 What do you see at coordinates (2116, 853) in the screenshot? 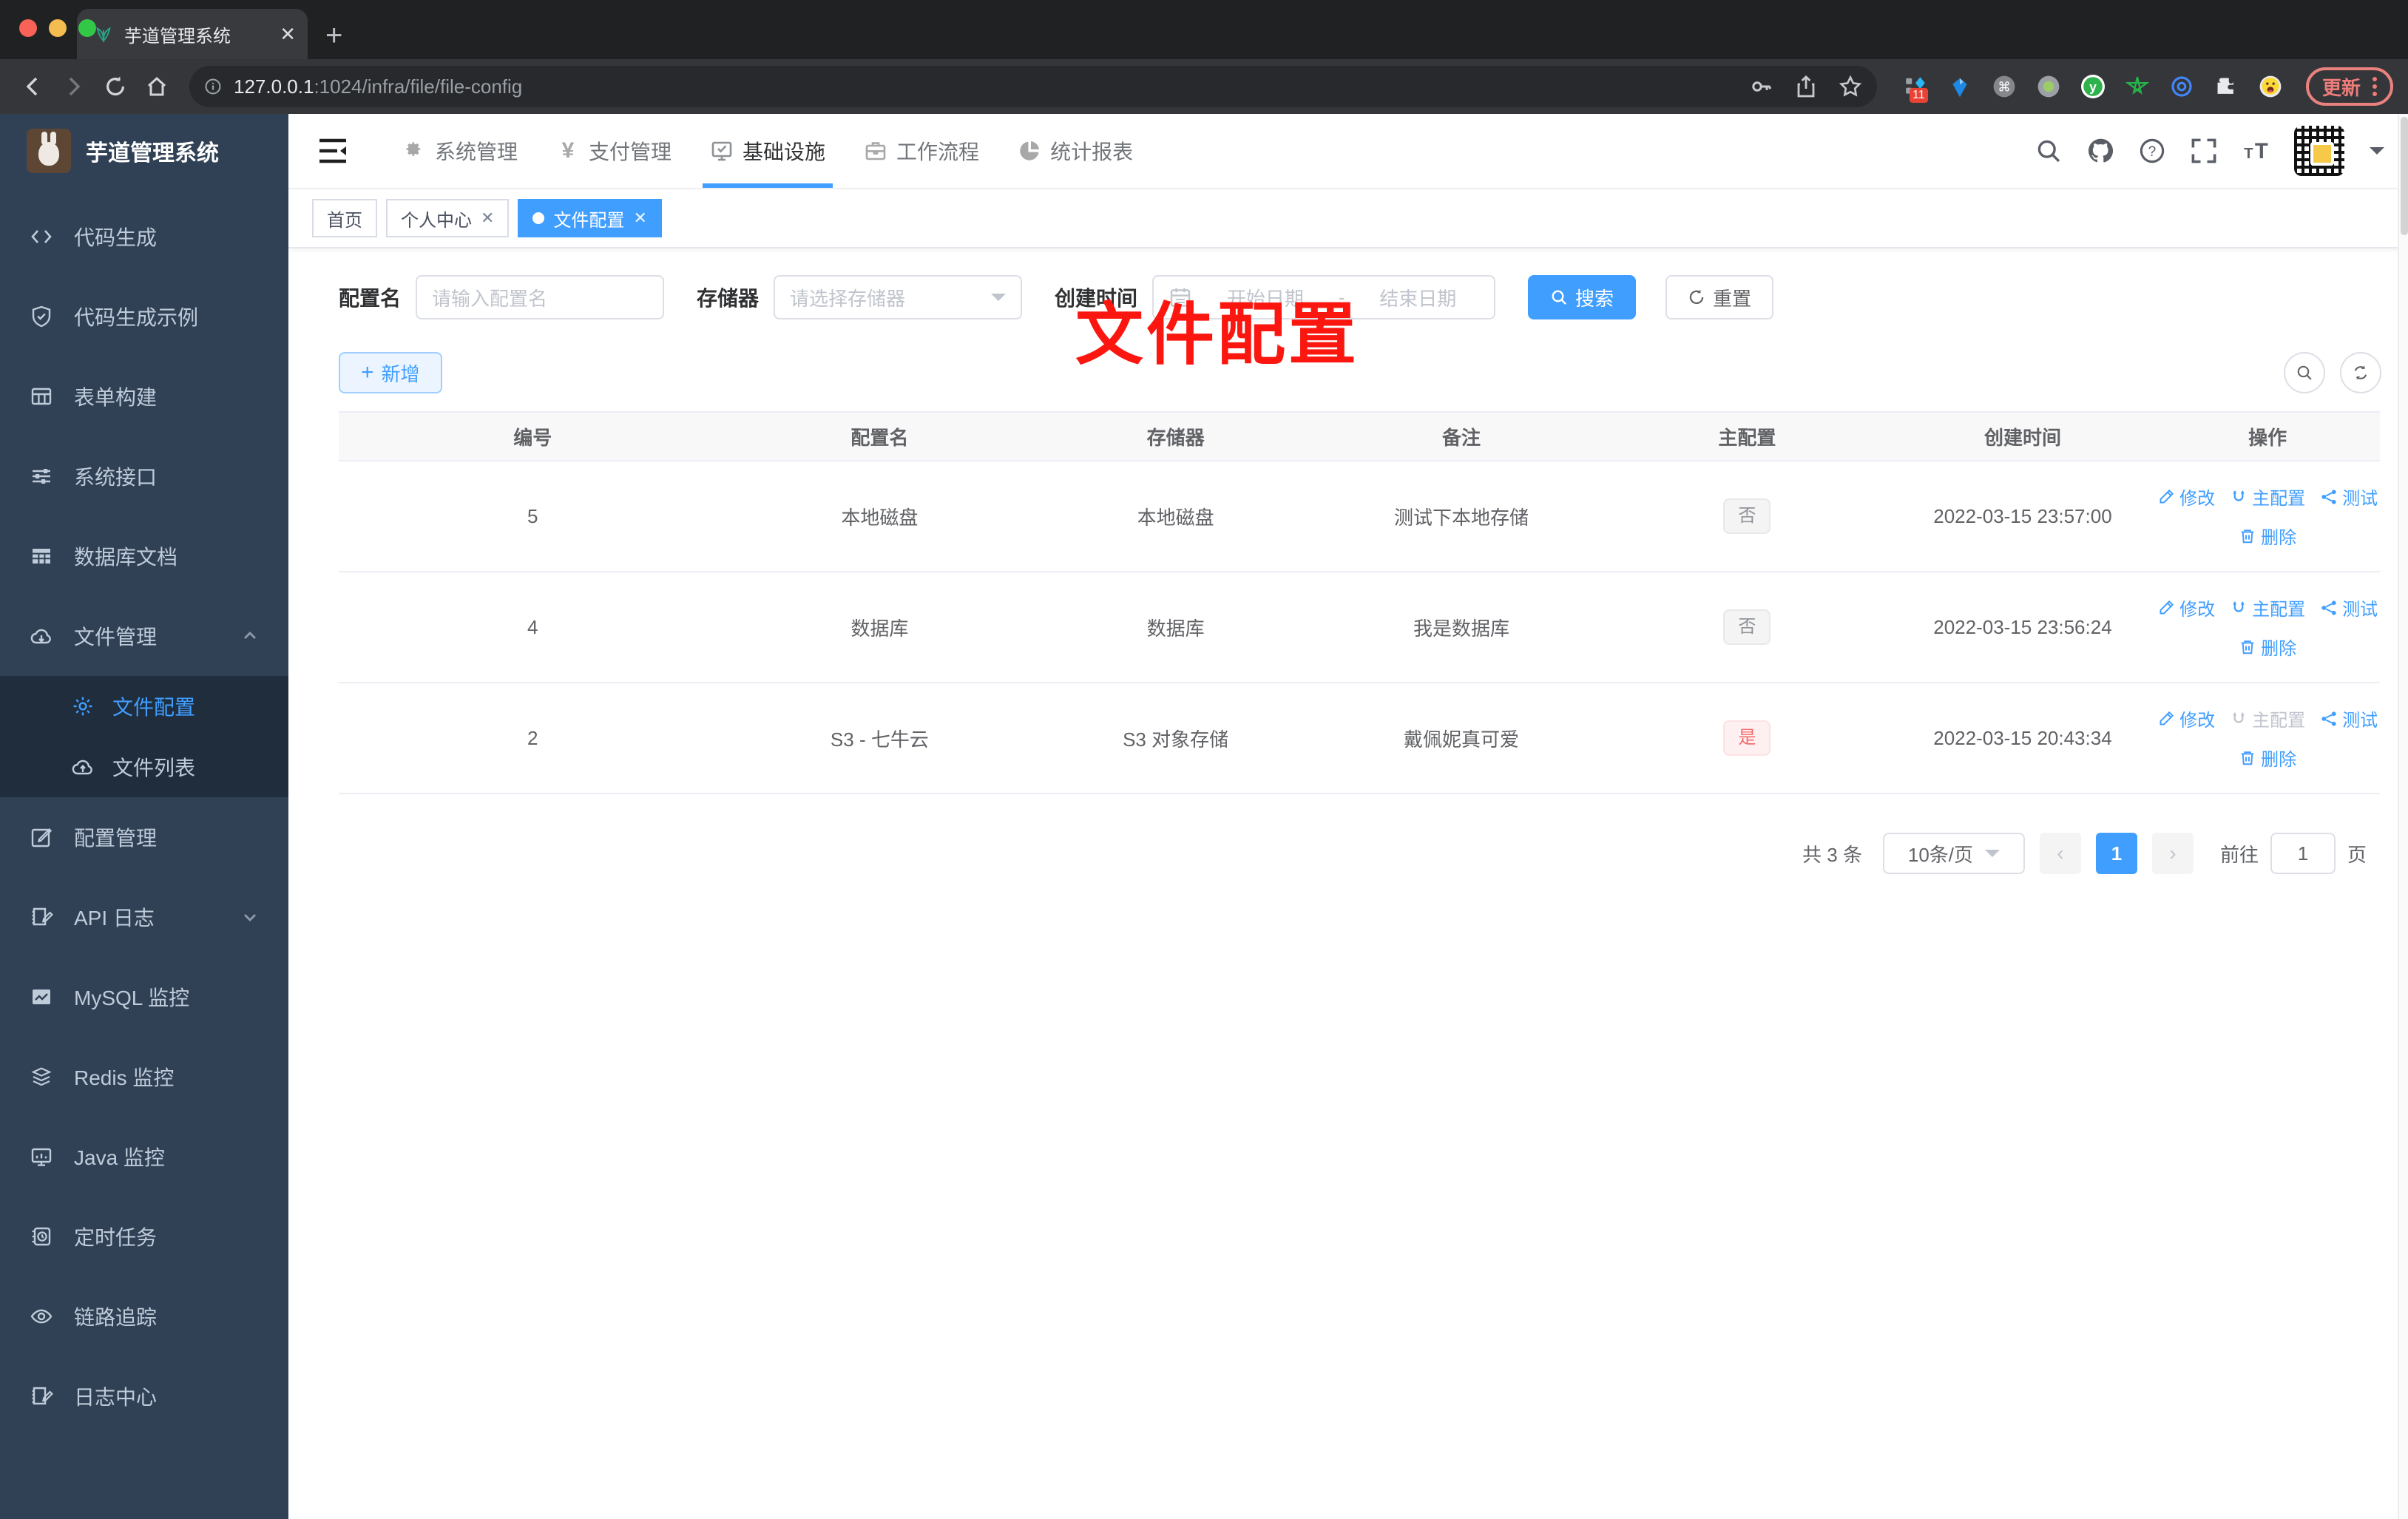
I see `current-page-button: 1` at bounding box center [2116, 853].